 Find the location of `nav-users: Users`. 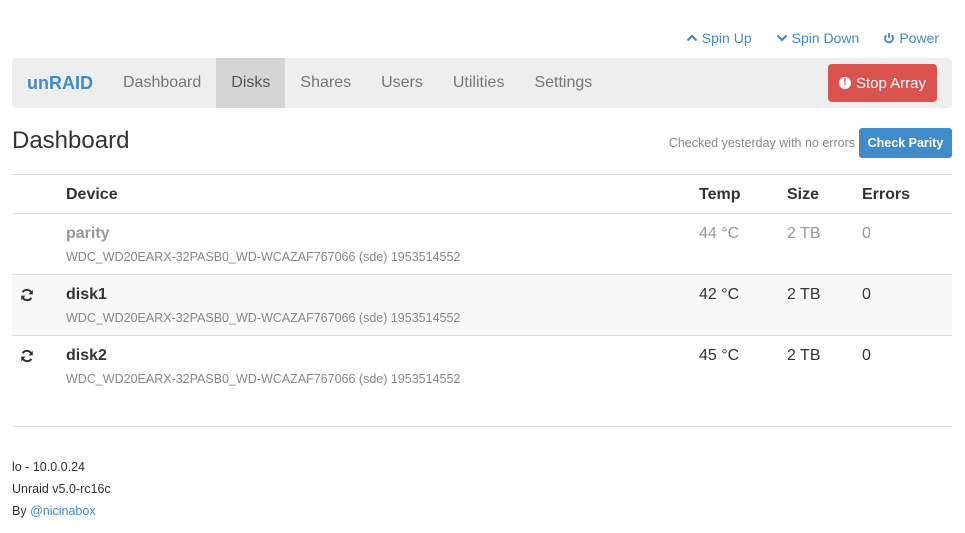

nav-users: Users is located at coordinates (402, 83).